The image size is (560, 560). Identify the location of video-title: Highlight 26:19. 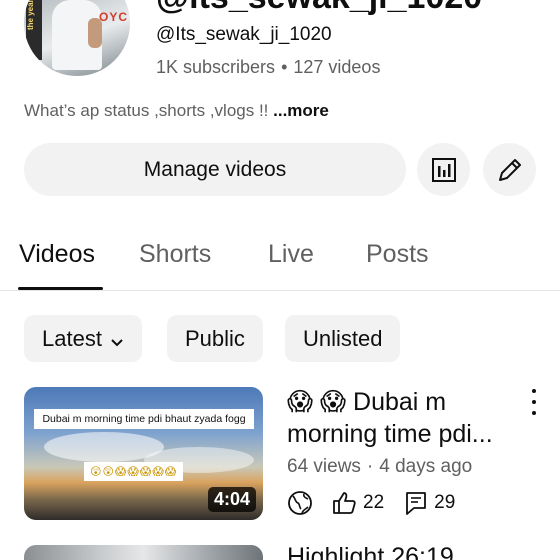
(370, 551).